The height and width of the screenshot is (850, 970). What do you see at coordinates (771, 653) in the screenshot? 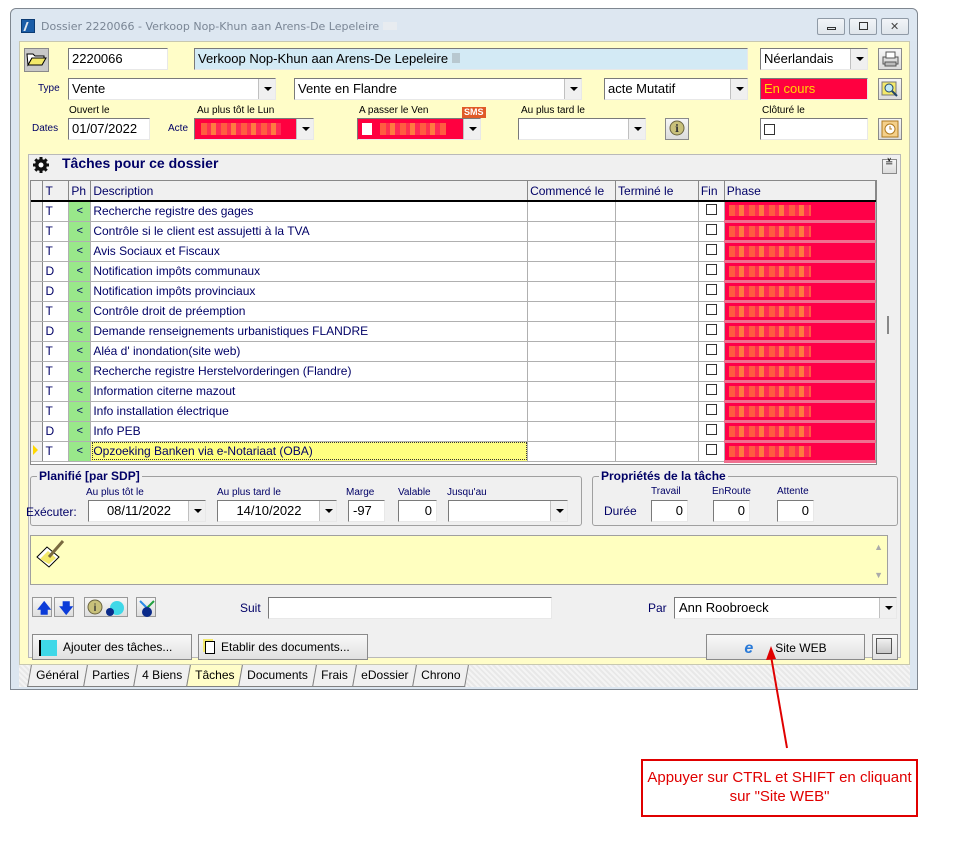
I see `arrow-head-icon` at bounding box center [771, 653].